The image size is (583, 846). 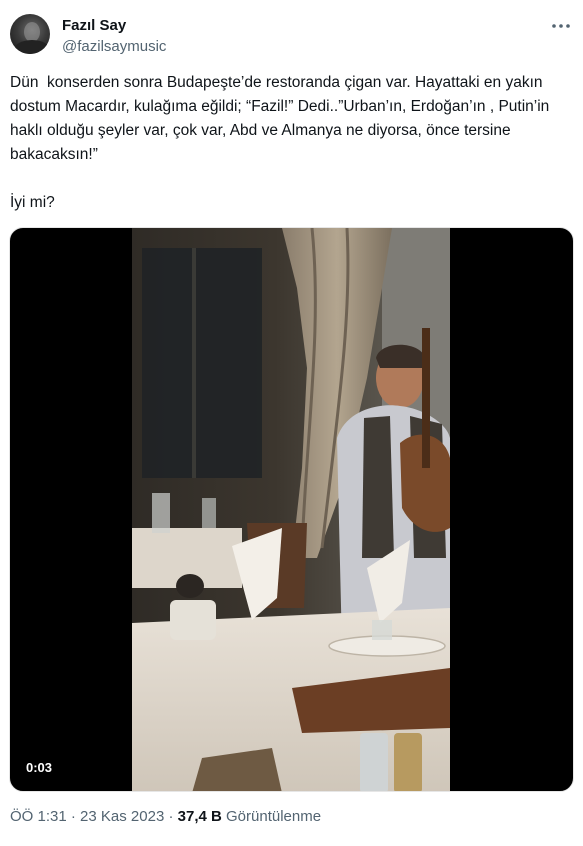 I want to click on views-label: Görüntülenme, so click(x=274, y=816).